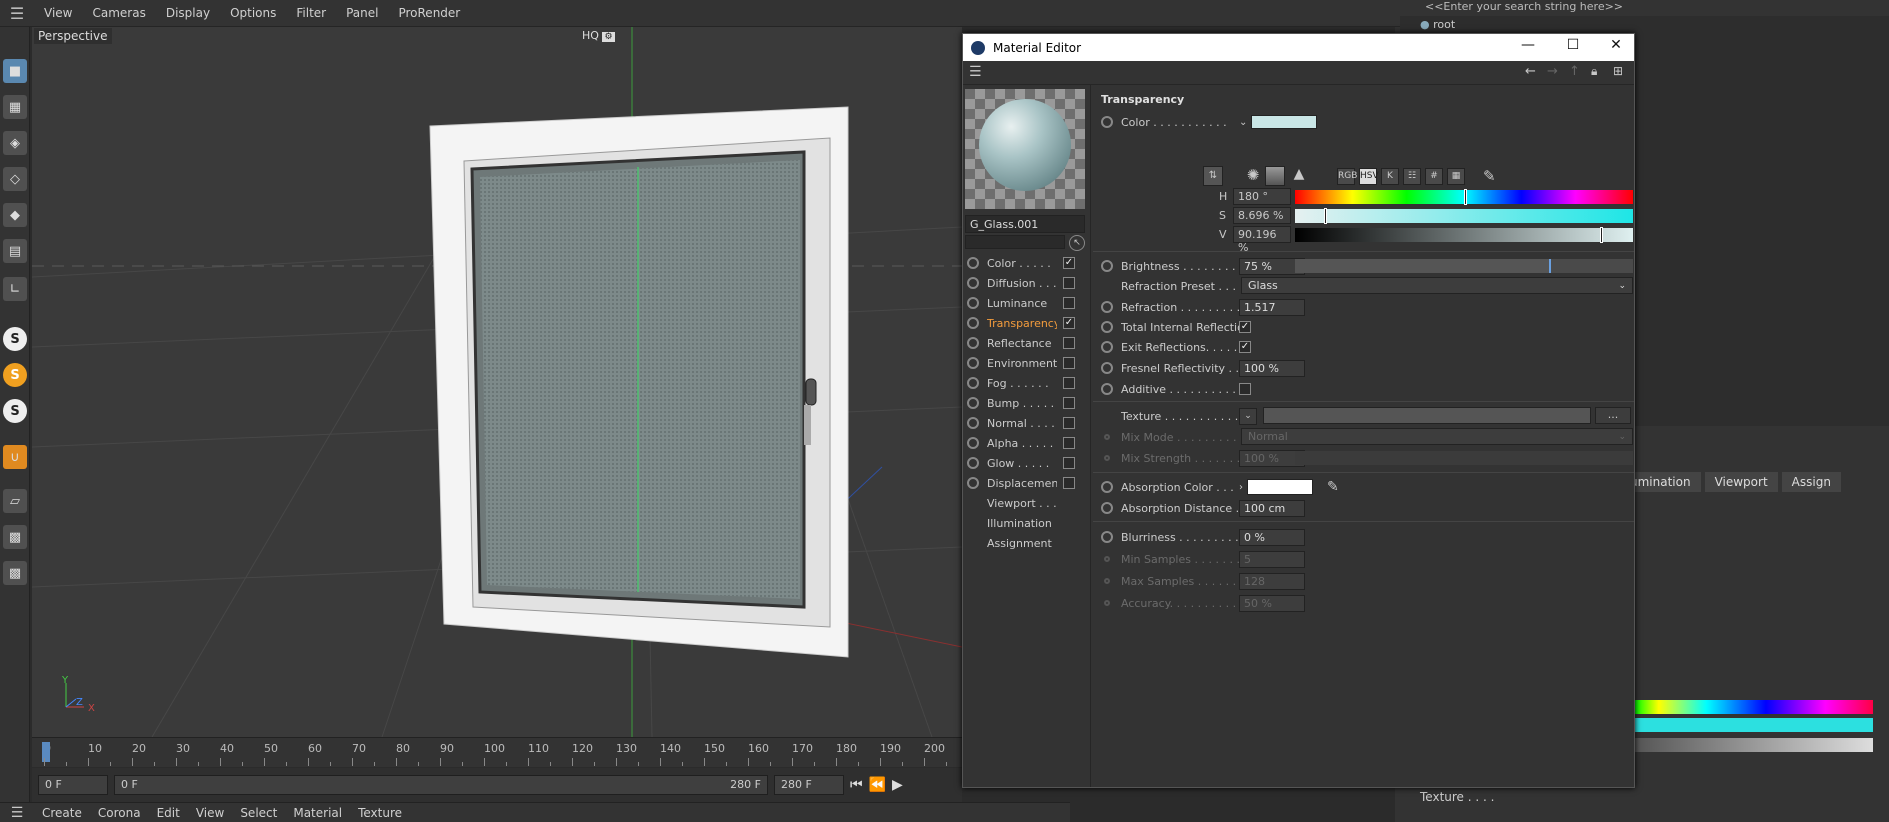 This screenshot has height=822, width=1889. I want to click on checker-tool-icon: ▦, so click(15, 107).